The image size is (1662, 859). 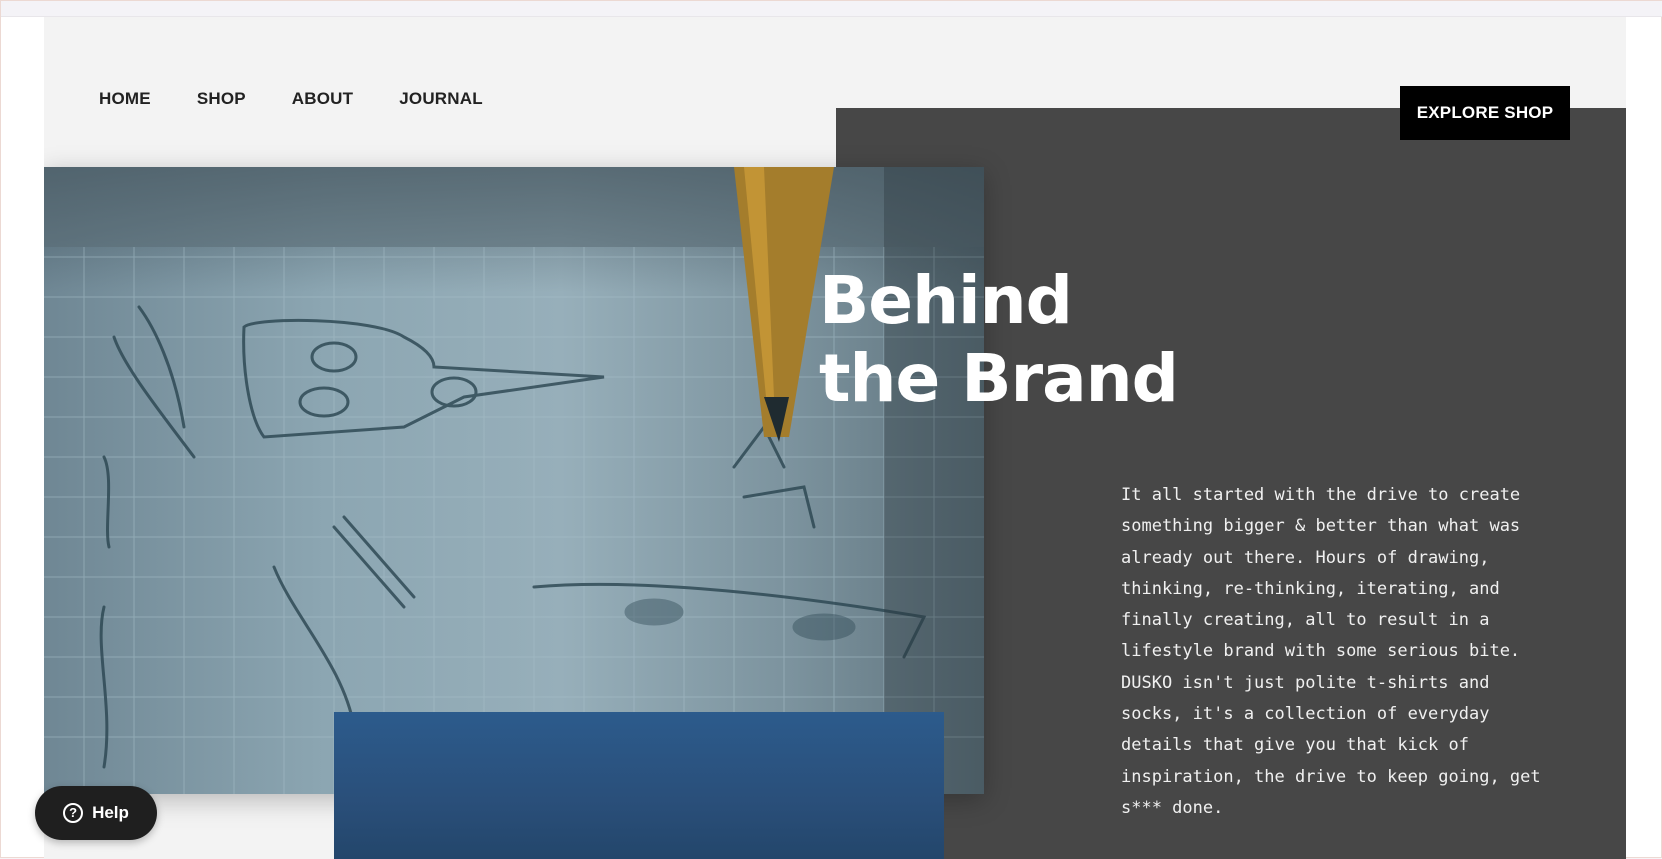 I want to click on main-nav: HOME SHOP ABOUT JOURNAL, so click(x=314, y=99).